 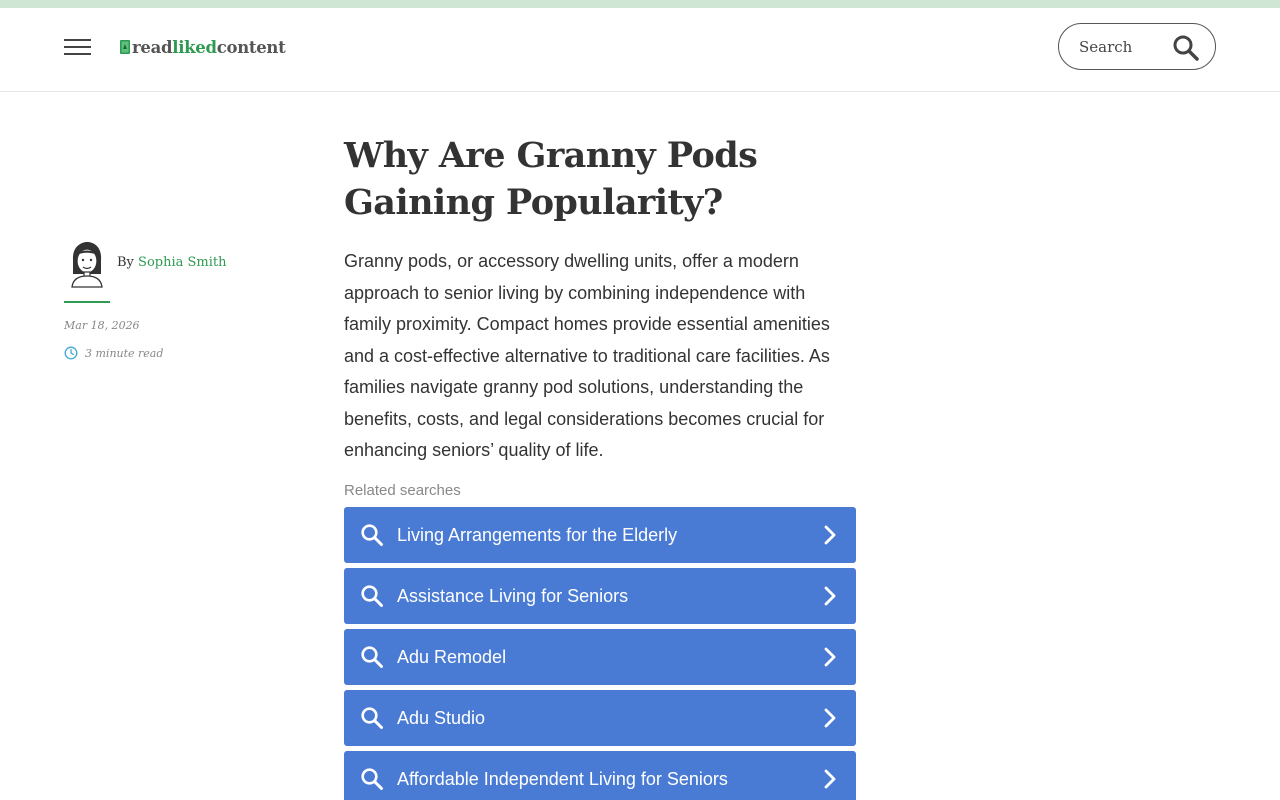 What do you see at coordinates (71, 353) in the screenshot?
I see `clock-icon` at bounding box center [71, 353].